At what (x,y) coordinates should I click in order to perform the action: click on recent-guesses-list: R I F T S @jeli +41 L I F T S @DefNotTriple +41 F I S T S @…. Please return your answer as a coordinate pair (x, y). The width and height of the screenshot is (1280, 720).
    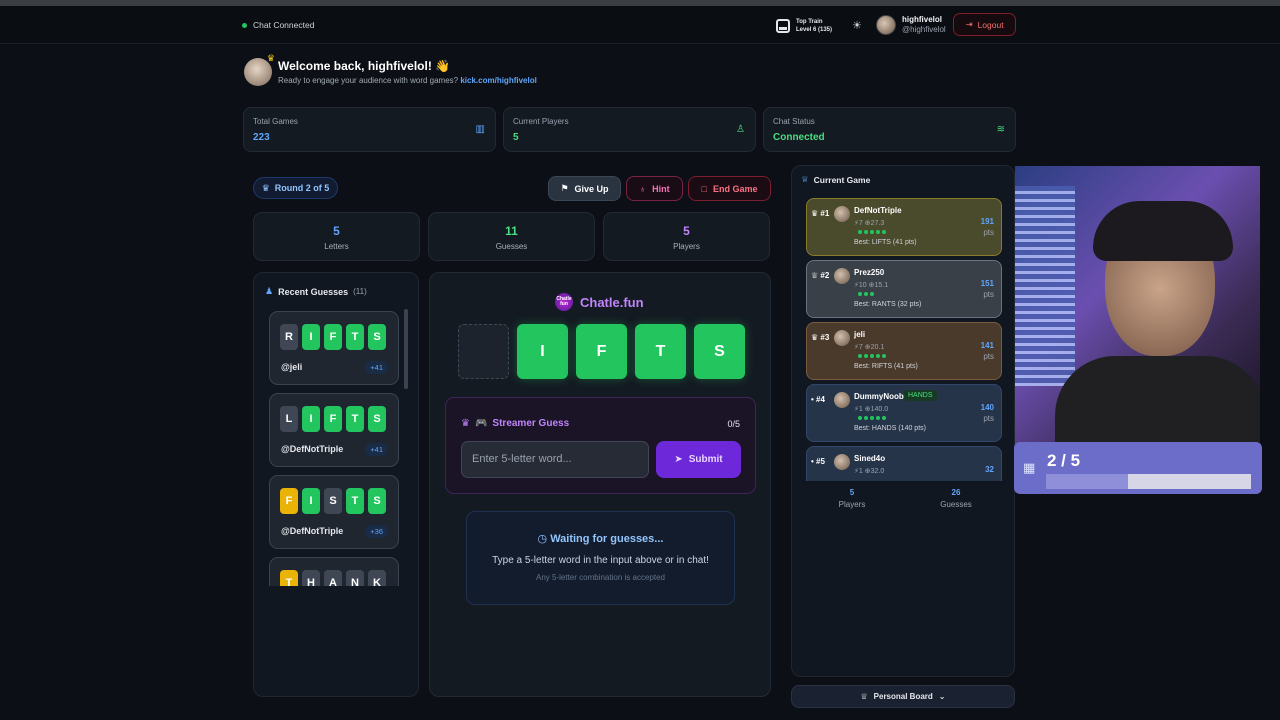
    Looking at the image, I should click on (336, 448).